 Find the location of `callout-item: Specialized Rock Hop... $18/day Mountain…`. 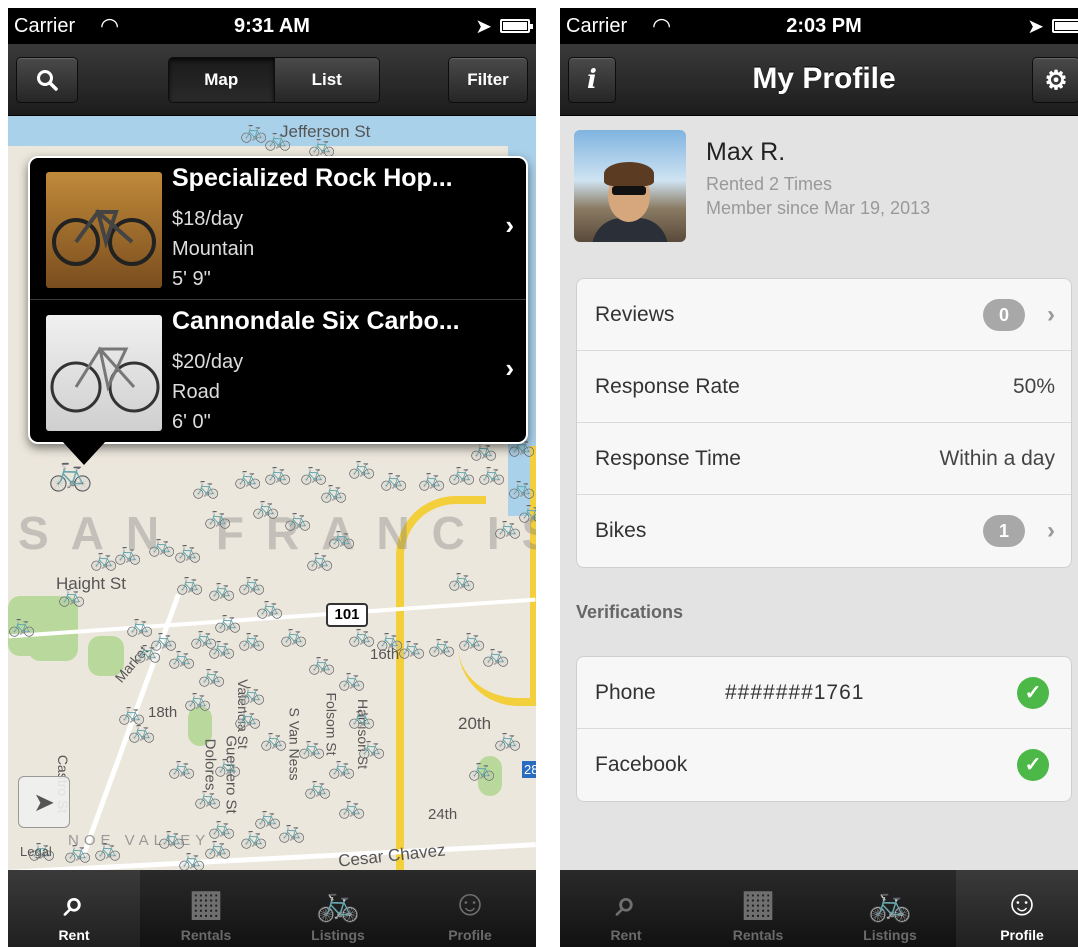

callout-item: Specialized Rock Hop... $18/day Mountain… is located at coordinates (278, 229).